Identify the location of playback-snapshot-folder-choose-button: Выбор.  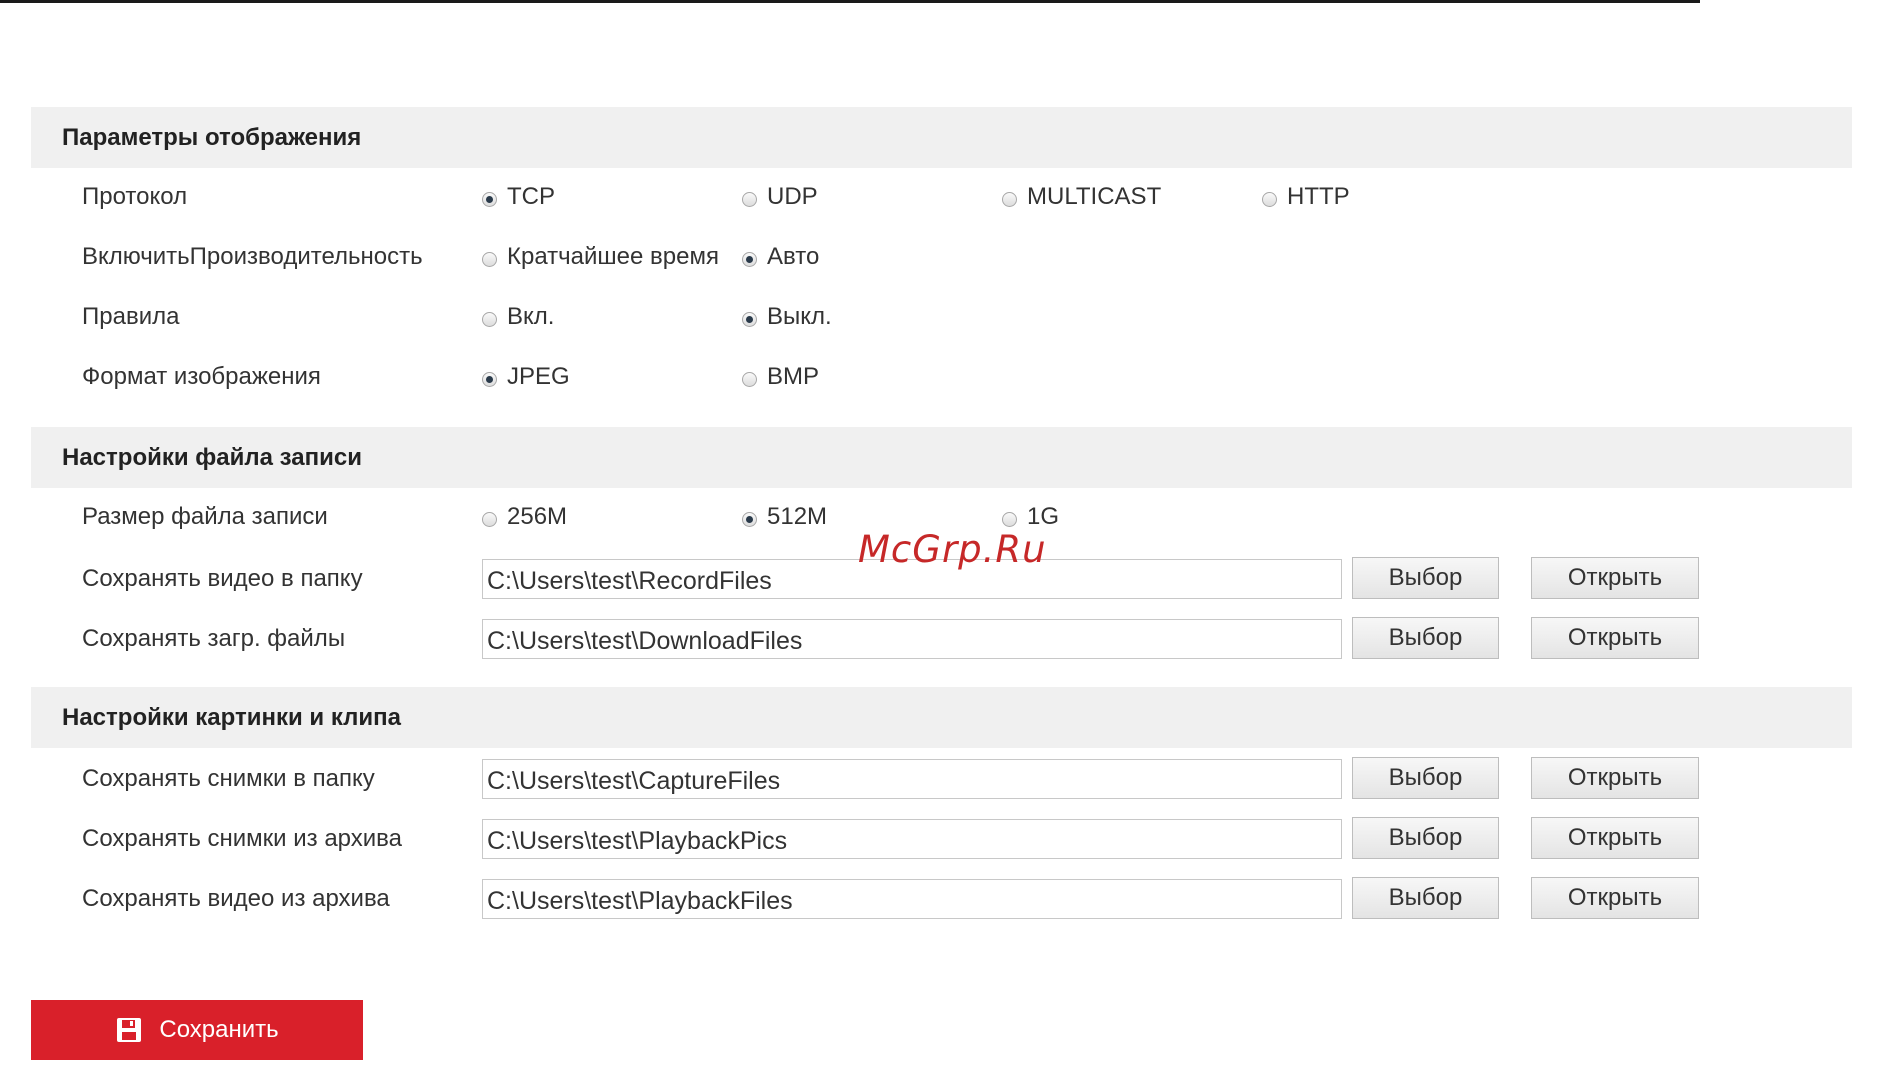
(1425, 838).